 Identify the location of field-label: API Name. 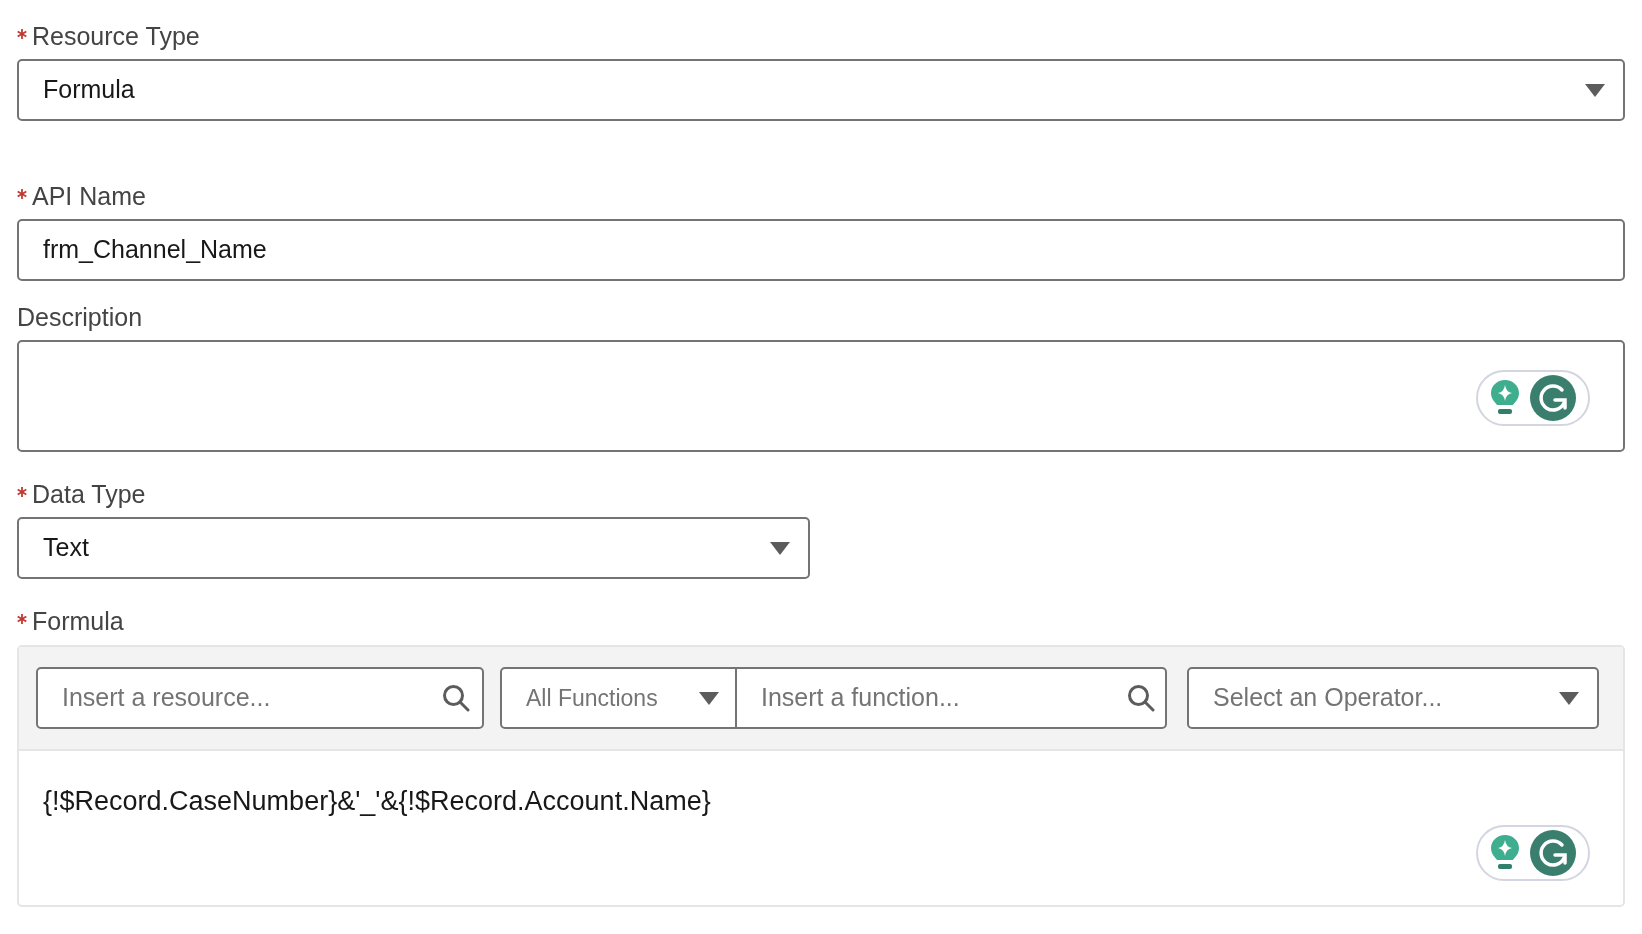
(89, 197).